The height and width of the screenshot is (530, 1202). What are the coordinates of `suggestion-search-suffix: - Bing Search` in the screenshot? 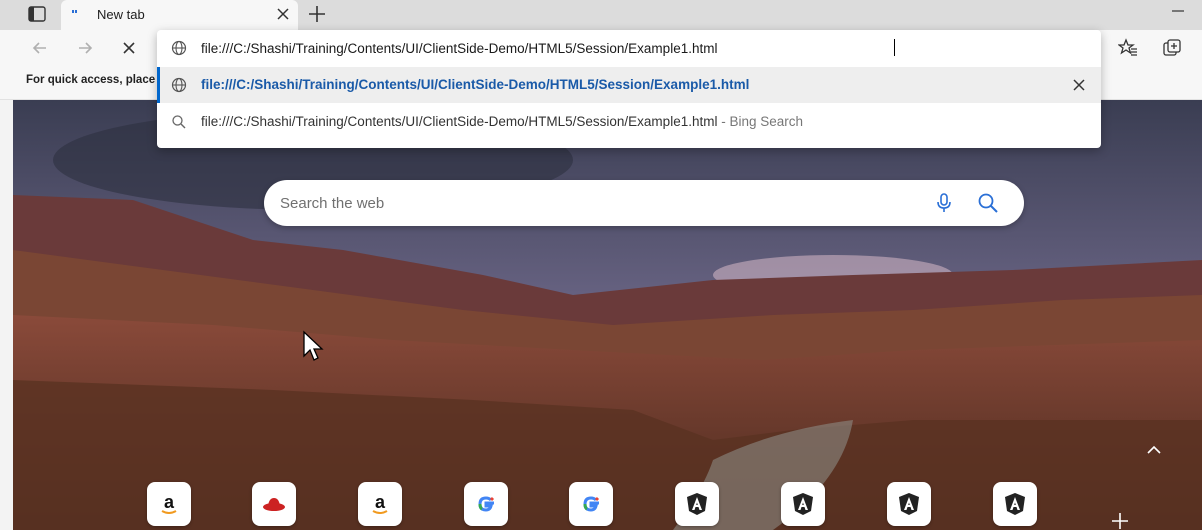 It's located at (762, 121).